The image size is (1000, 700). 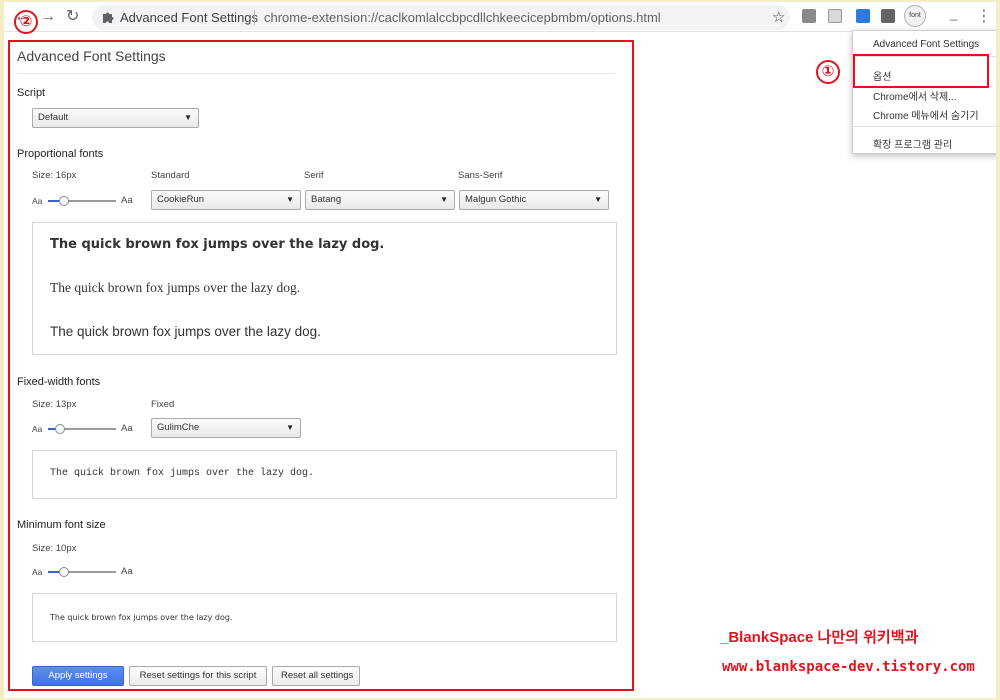 I want to click on minimize-icon: _, so click(x=954, y=13).